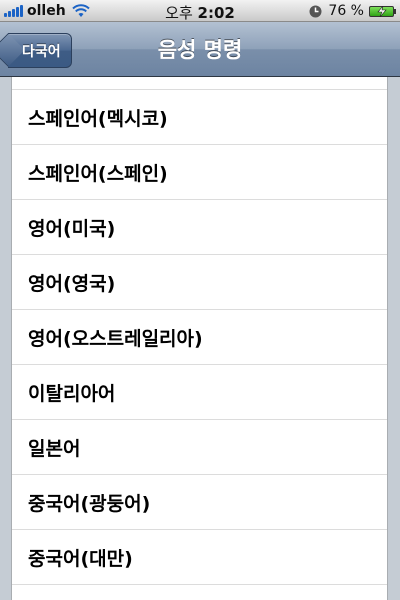 This screenshot has width=400, height=600. What do you see at coordinates (199, 392) in the screenshot?
I see `list-item: 이탈리아어` at bounding box center [199, 392].